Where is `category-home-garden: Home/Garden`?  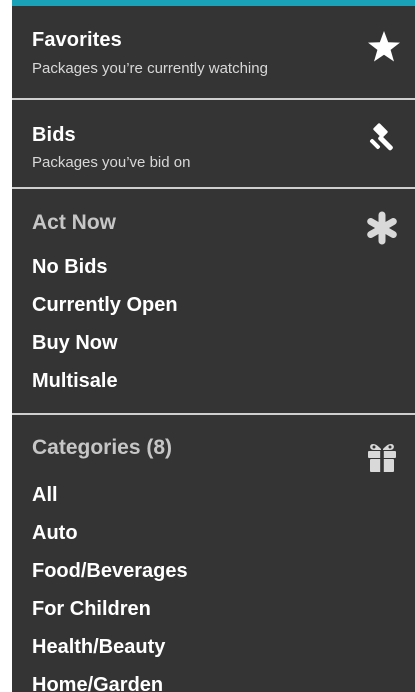
category-home-garden: Home/Garden is located at coordinates (110, 679).